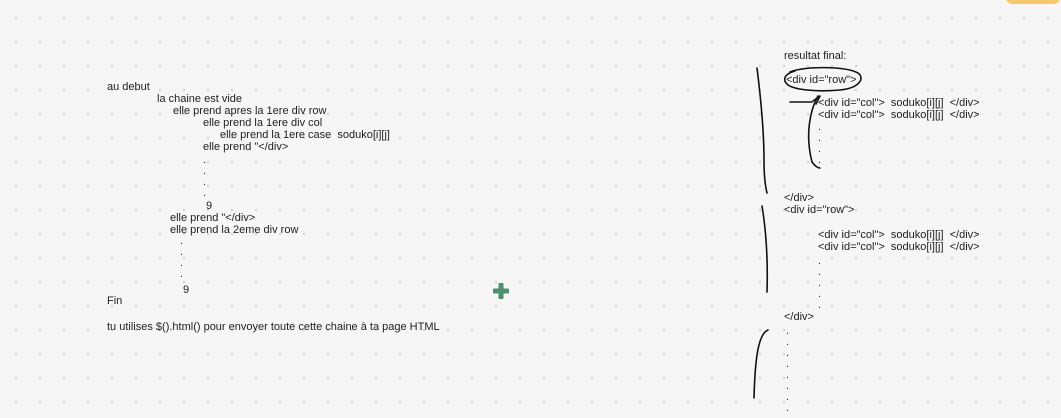 The image size is (1061, 418). What do you see at coordinates (819, 210) in the screenshot?
I see `row-open-2: <div id="row">` at bounding box center [819, 210].